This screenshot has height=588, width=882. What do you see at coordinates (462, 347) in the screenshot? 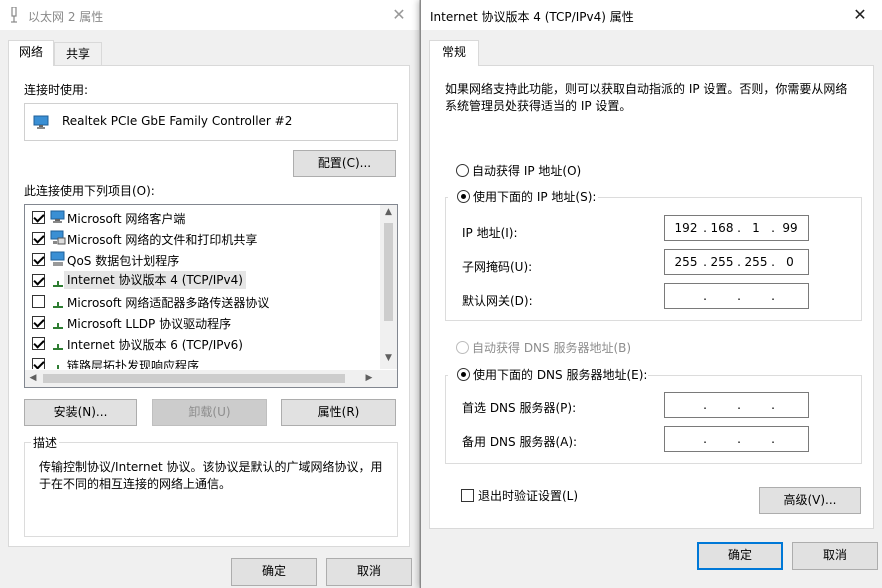
I see `auto-dns-radio` at bounding box center [462, 347].